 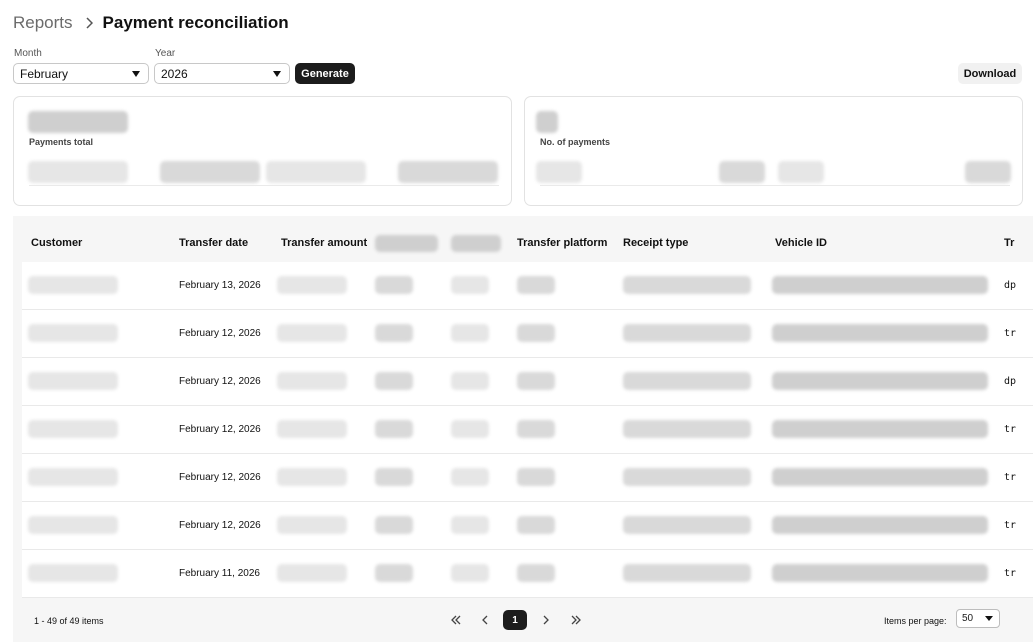 I want to click on items-per-page-value: 50, so click(x=968, y=618).